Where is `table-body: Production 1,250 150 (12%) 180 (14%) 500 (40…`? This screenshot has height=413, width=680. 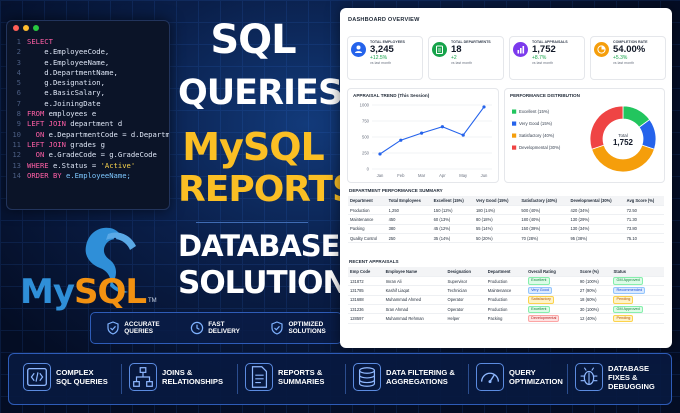 table-body: Production 1,250 150 (12%) 180 (14%) 500 (40… is located at coordinates (506, 224).